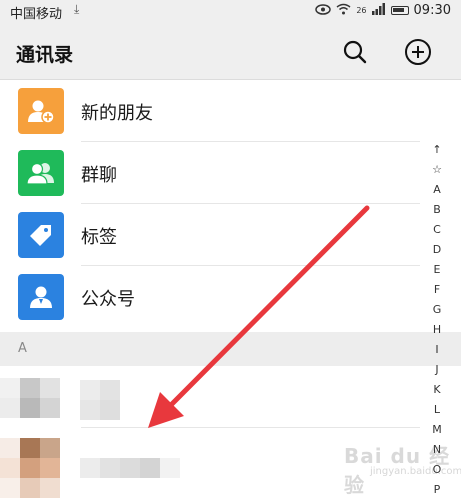 This screenshot has height=500, width=461. I want to click on search-button, so click(355, 52).